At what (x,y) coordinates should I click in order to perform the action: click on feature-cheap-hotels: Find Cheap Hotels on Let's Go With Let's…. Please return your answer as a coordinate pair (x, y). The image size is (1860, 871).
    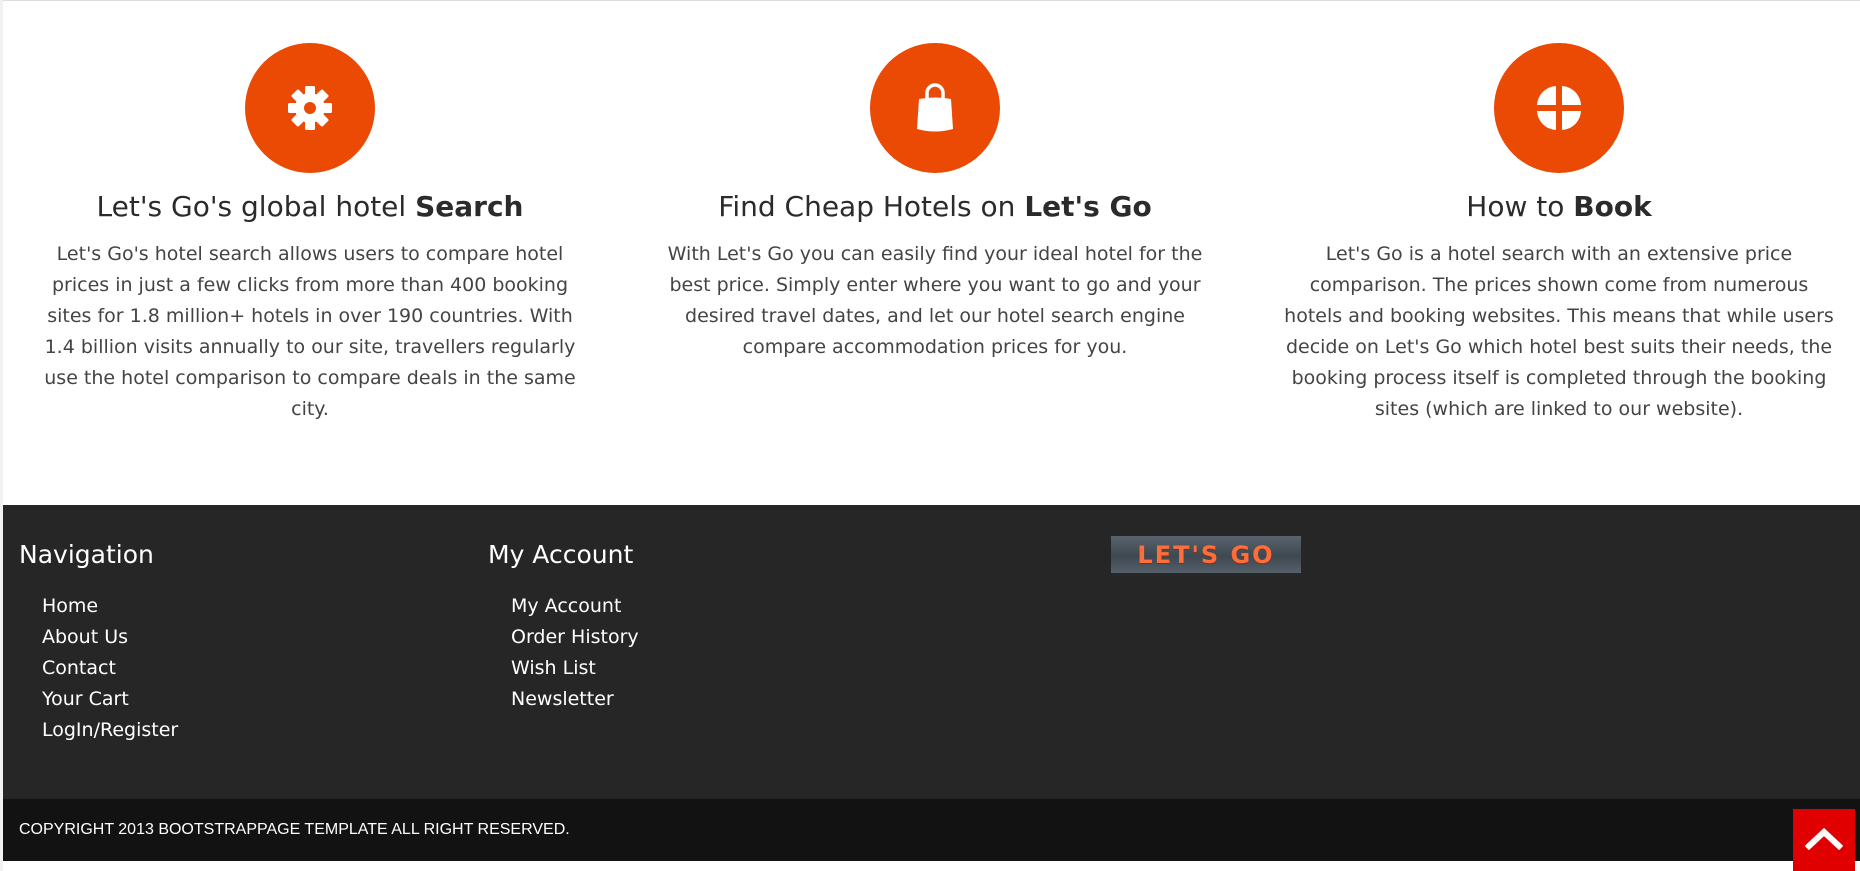
    Looking at the image, I should click on (935, 203).